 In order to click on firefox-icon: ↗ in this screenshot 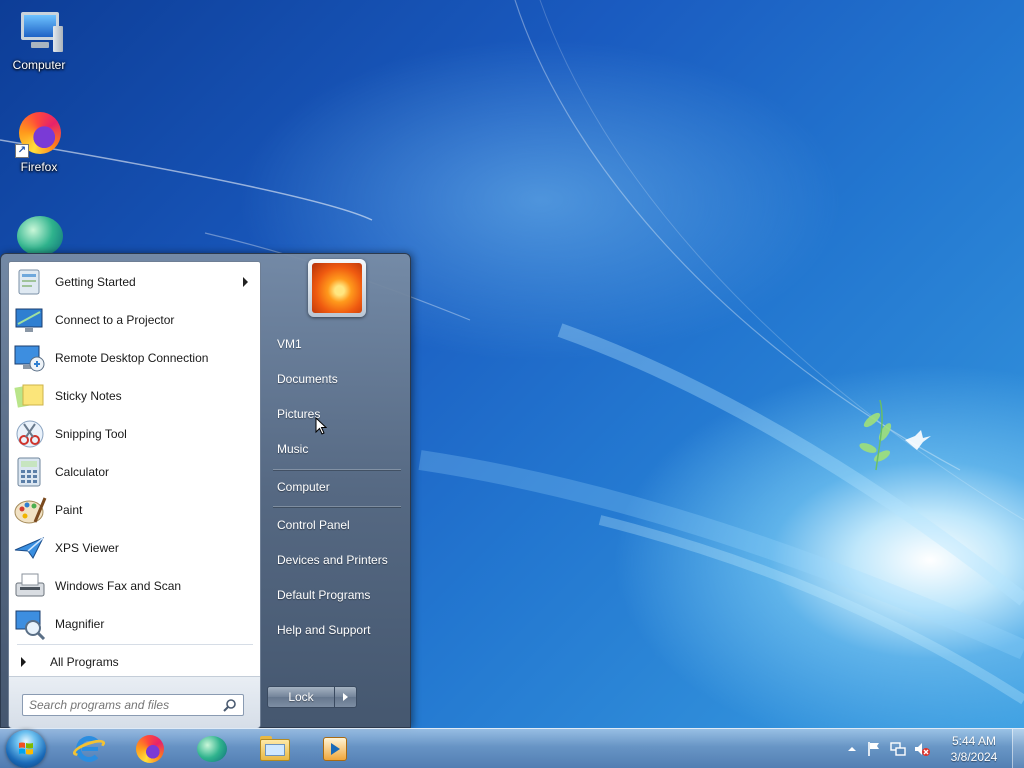, I will do `click(39, 134)`.